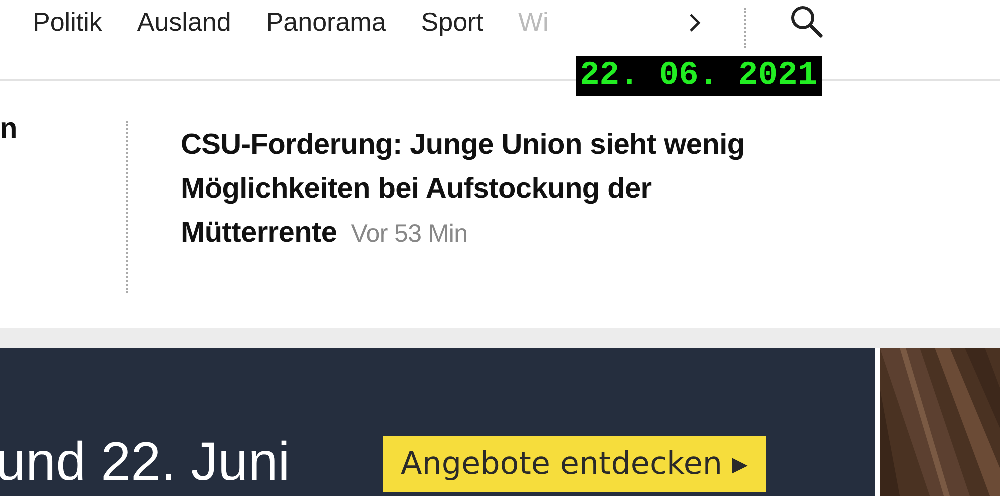 The image size is (1000, 498). What do you see at coordinates (695, 23) in the screenshot?
I see `chevron-right-icon` at bounding box center [695, 23].